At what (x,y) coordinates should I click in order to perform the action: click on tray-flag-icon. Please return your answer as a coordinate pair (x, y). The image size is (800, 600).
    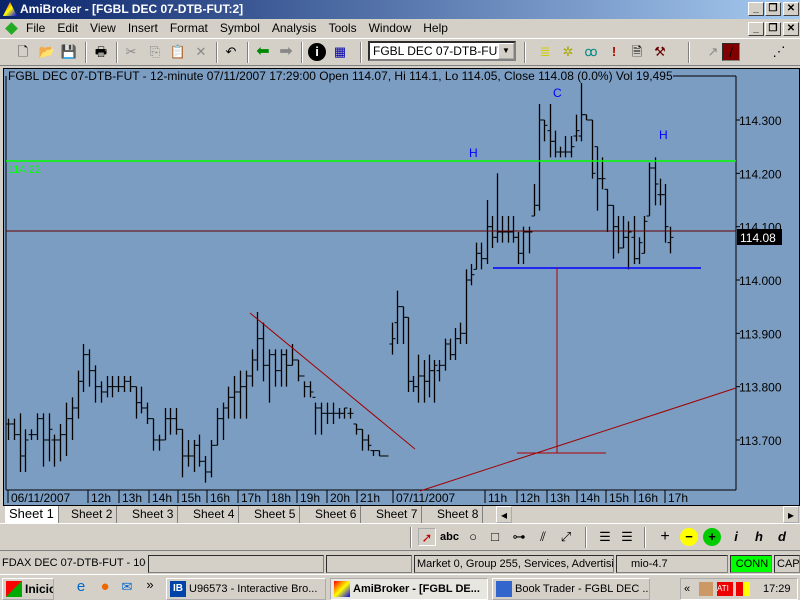
    Looking at the image, I should click on (743, 589).